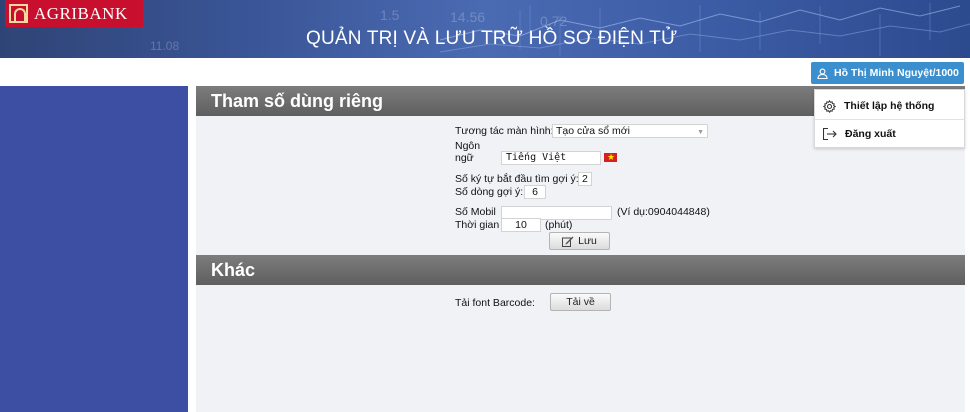  What do you see at coordinates (492, 38) in the screenshot?
I see `app-title: QUẢN TRỊ VÀ LƯU TRỮ HỒ SƠ ĐIỆN TỬ` at bounding box center [492, 38].